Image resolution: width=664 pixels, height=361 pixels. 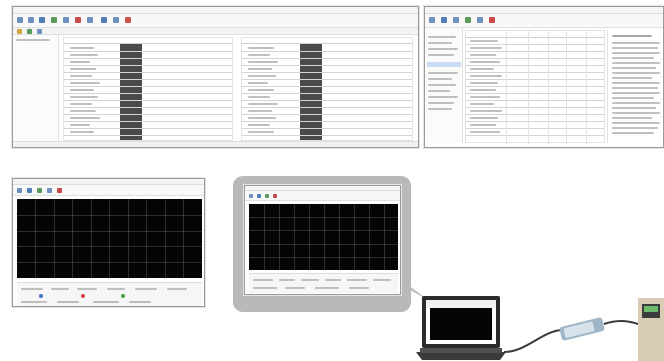 I want to click on parameter-detail-window, so click(x=544, y=77).